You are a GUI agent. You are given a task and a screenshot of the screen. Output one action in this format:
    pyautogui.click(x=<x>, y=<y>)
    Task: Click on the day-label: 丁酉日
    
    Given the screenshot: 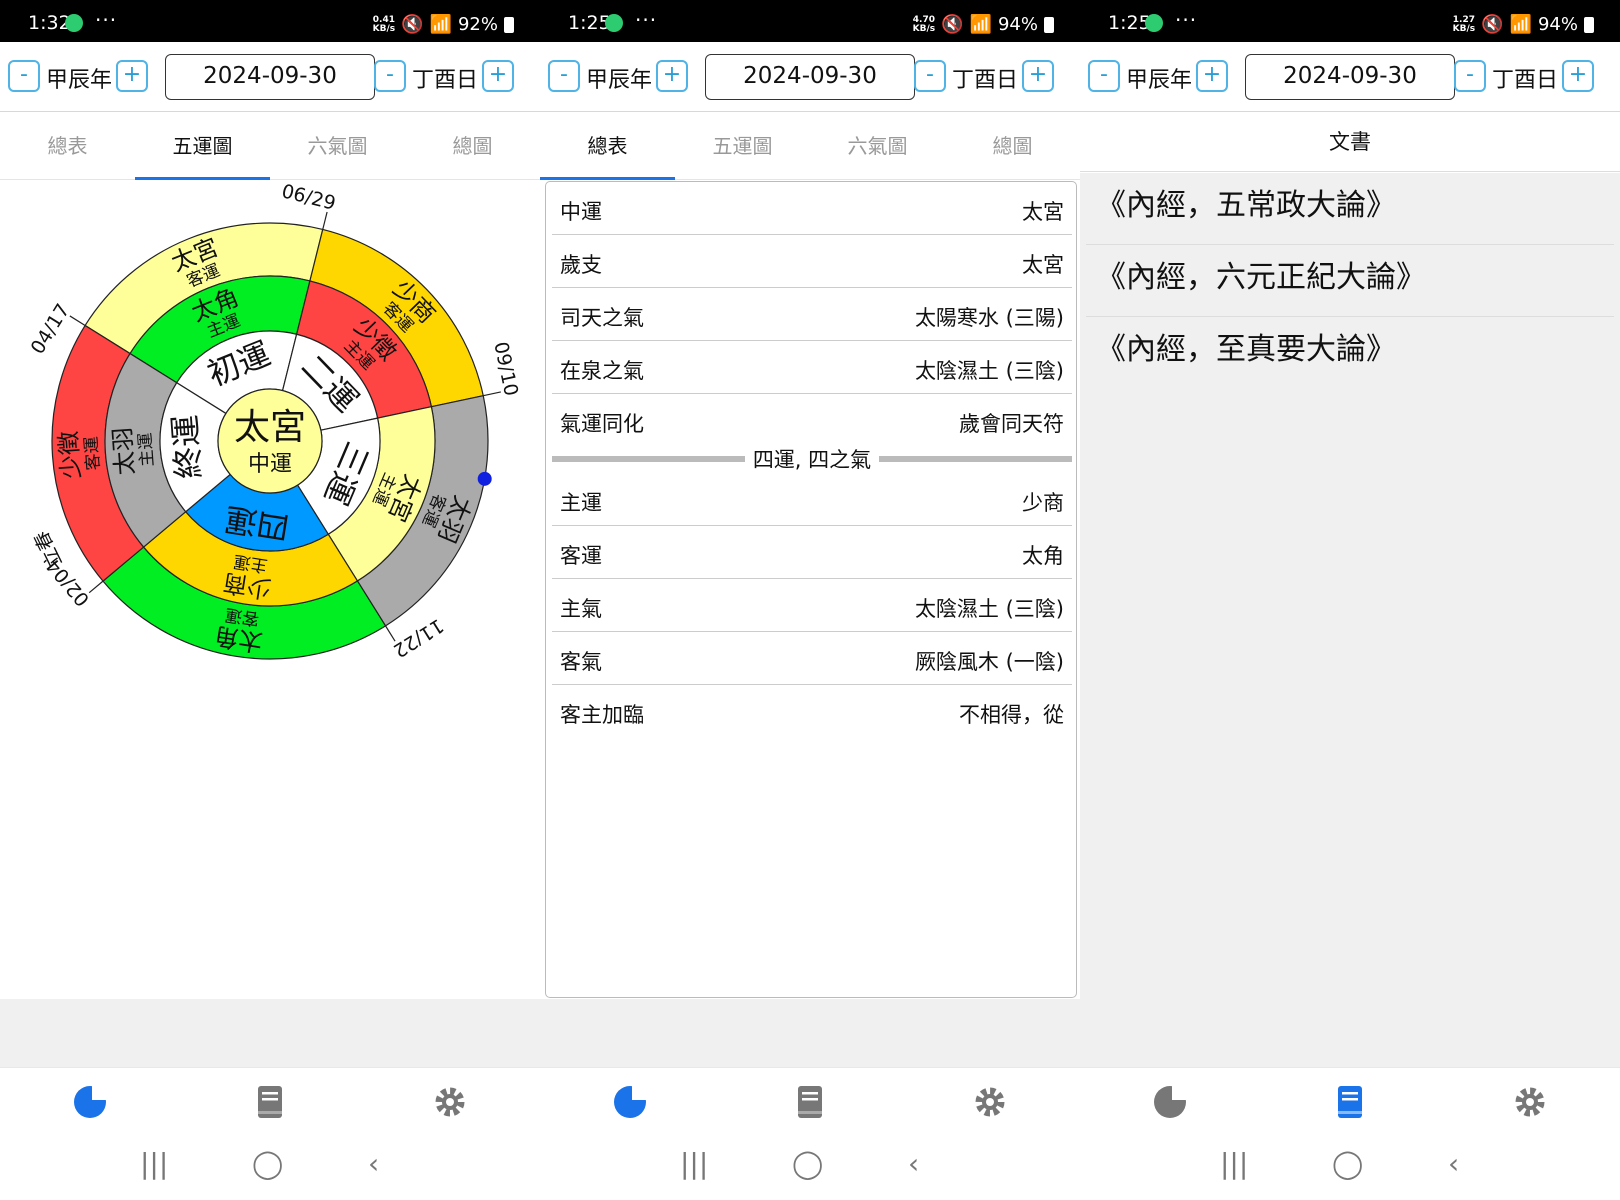 What is the action you would take?
    pyautogui.click(x=1525, y=80)
    